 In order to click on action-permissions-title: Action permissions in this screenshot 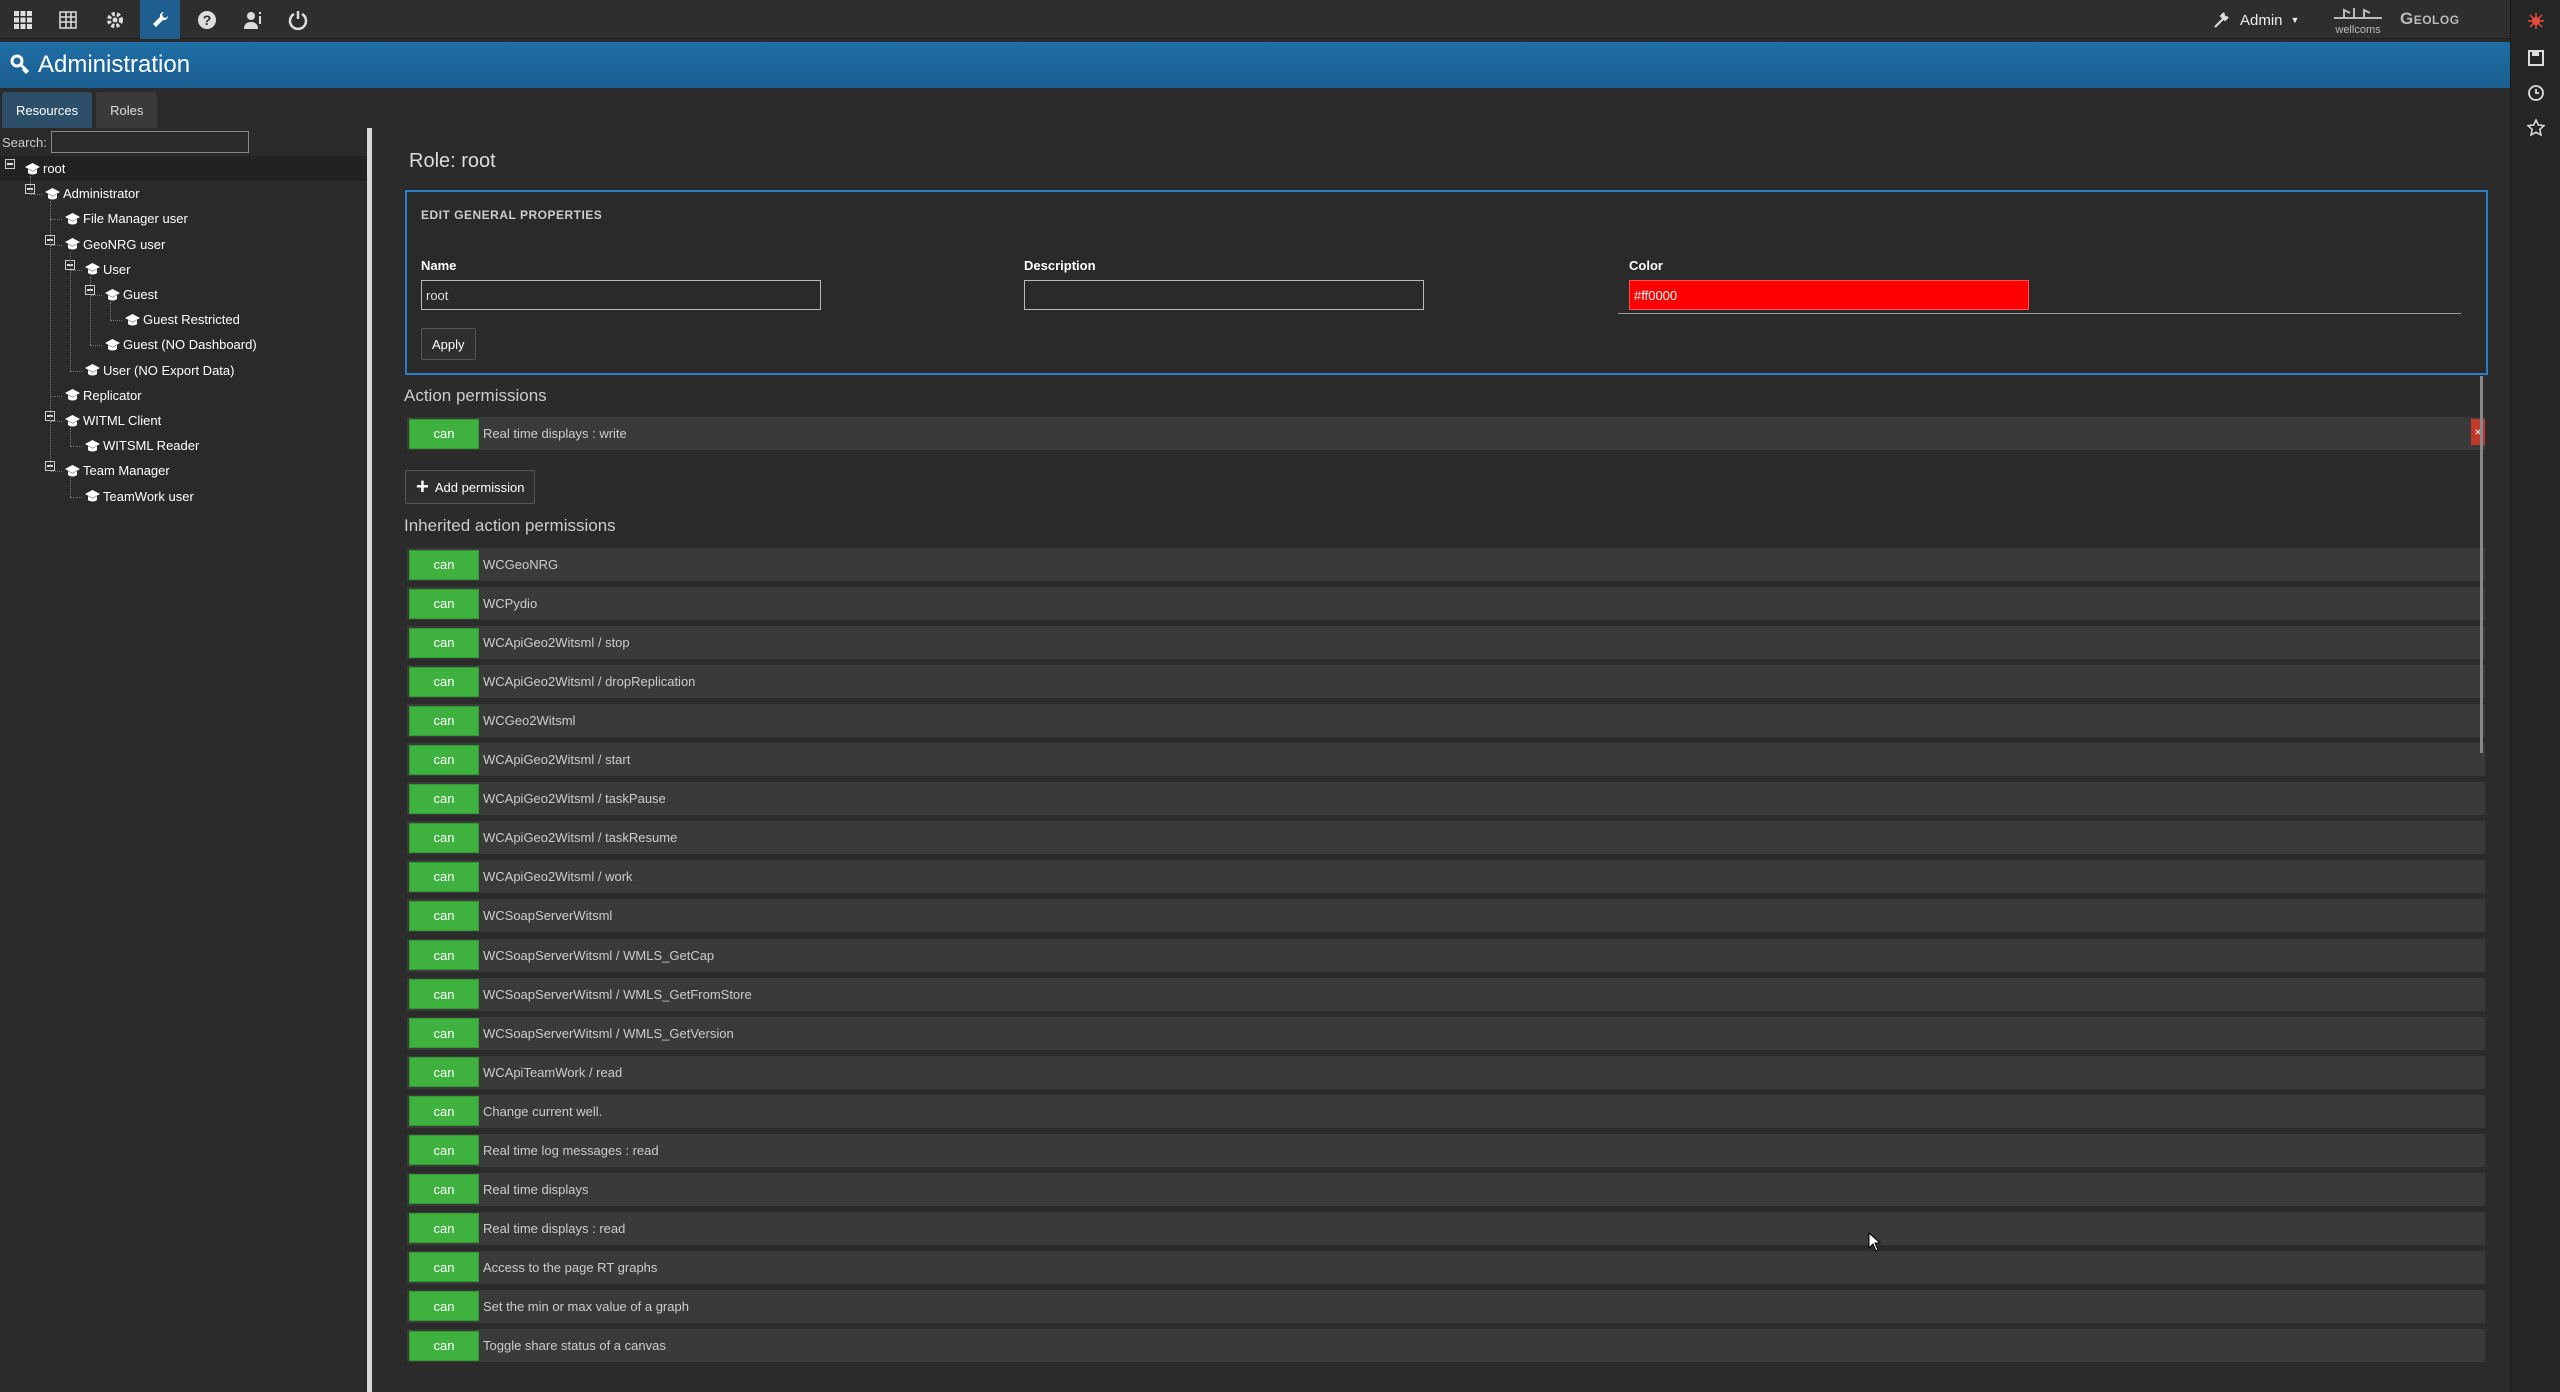, I will do `click(475, 395)`.